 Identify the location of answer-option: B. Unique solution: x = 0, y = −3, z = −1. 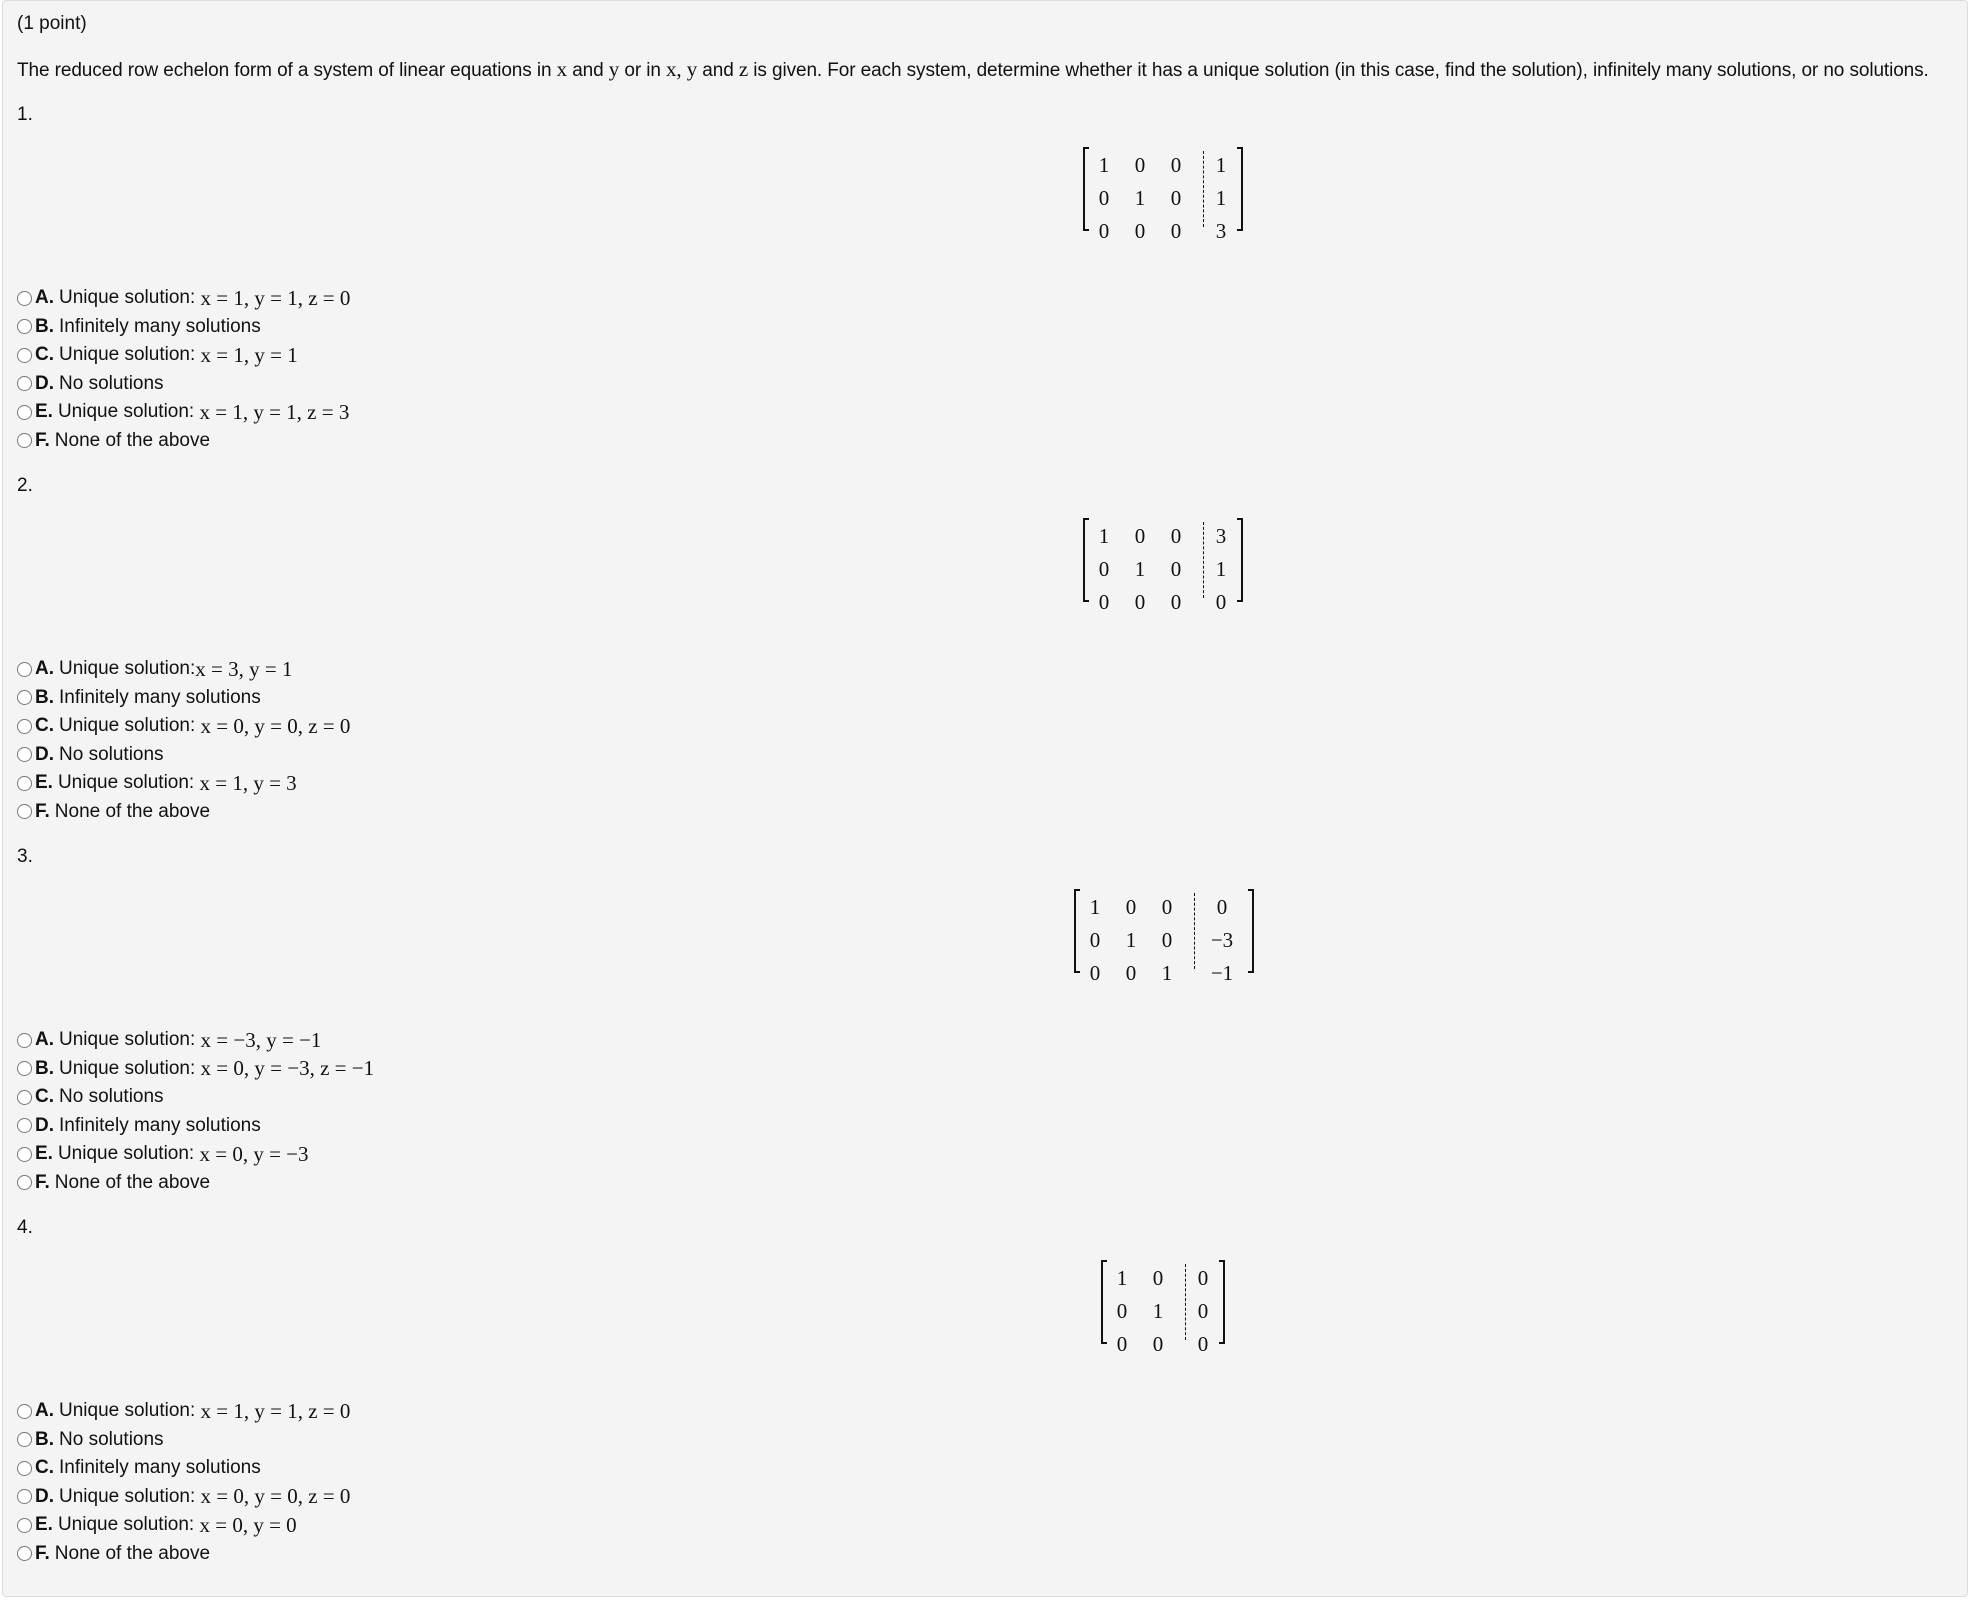
(195, 1069).